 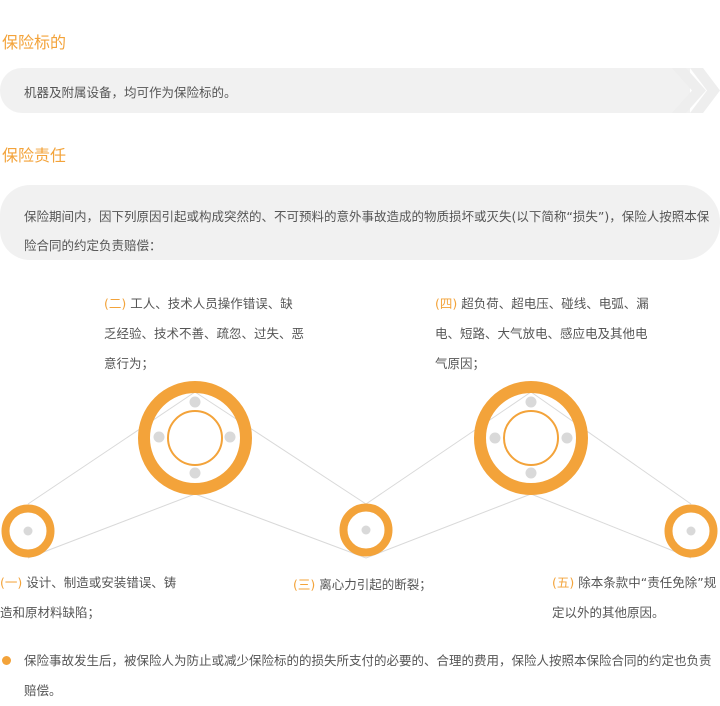 I want to click on cause-text: 离心力引起的断裂；, so click(x=375, y=584).